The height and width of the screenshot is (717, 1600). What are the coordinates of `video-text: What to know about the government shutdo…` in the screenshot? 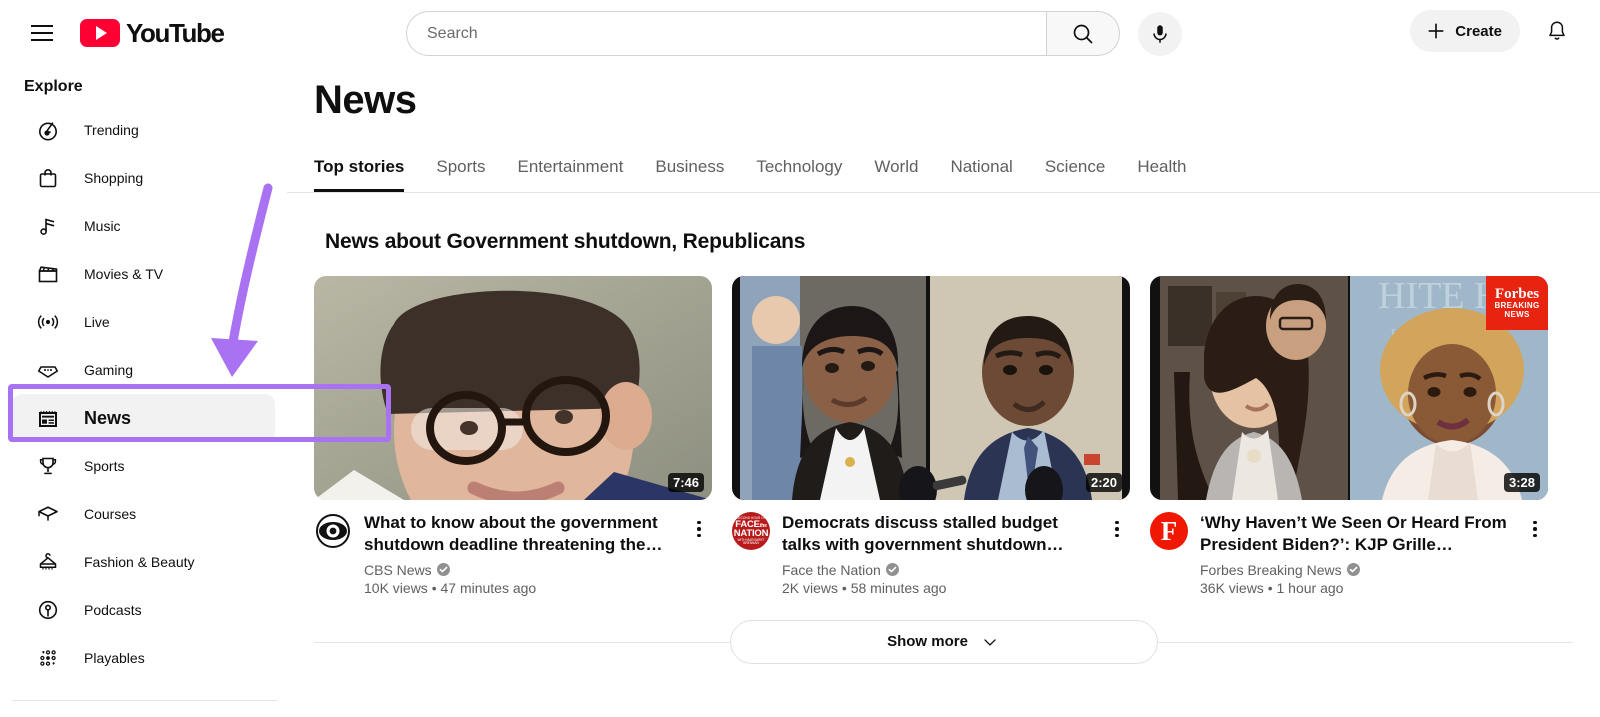 It's located at (519, 554).